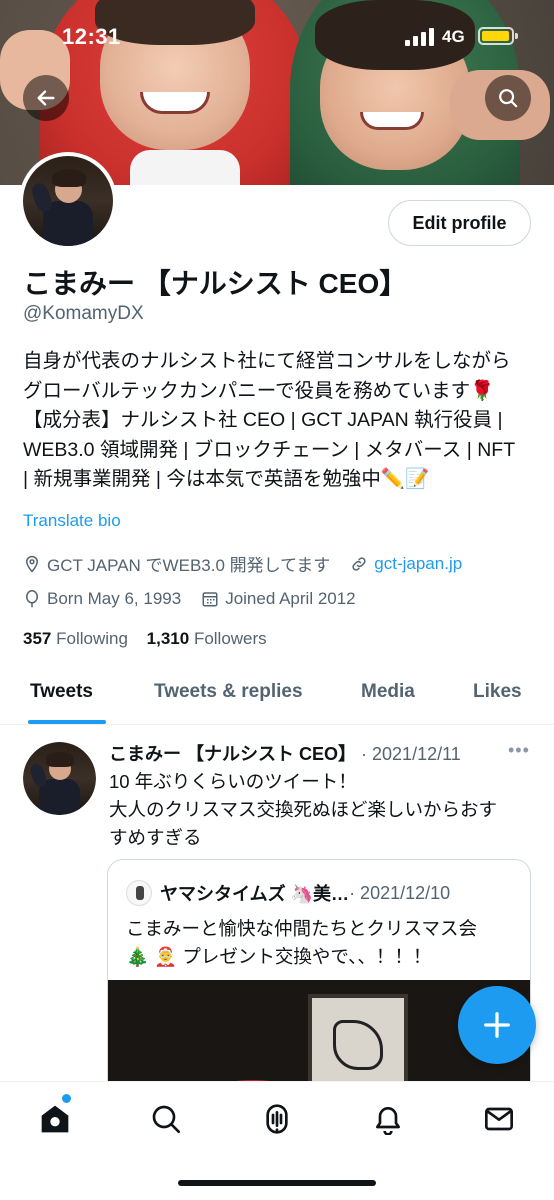 The image size is (554, 1200). Describe the element at coordinates (67, 722) in the screenshot. I see `active-tab-indicator` at that location.